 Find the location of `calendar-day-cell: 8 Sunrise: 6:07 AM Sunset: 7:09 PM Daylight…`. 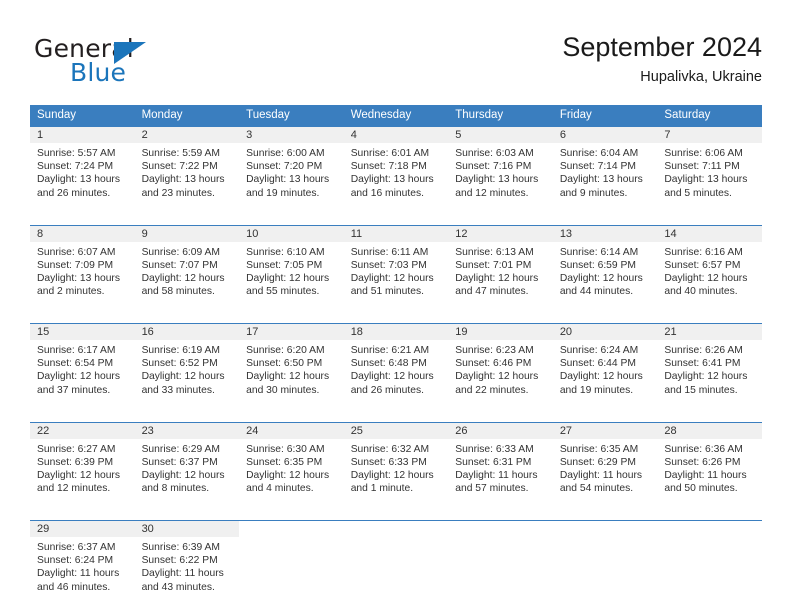

calendar-day-cell: 8 Sunrise: 6:07 AM Sunset: 7:09 PM Daylight… is located at coordinates (82, 270).